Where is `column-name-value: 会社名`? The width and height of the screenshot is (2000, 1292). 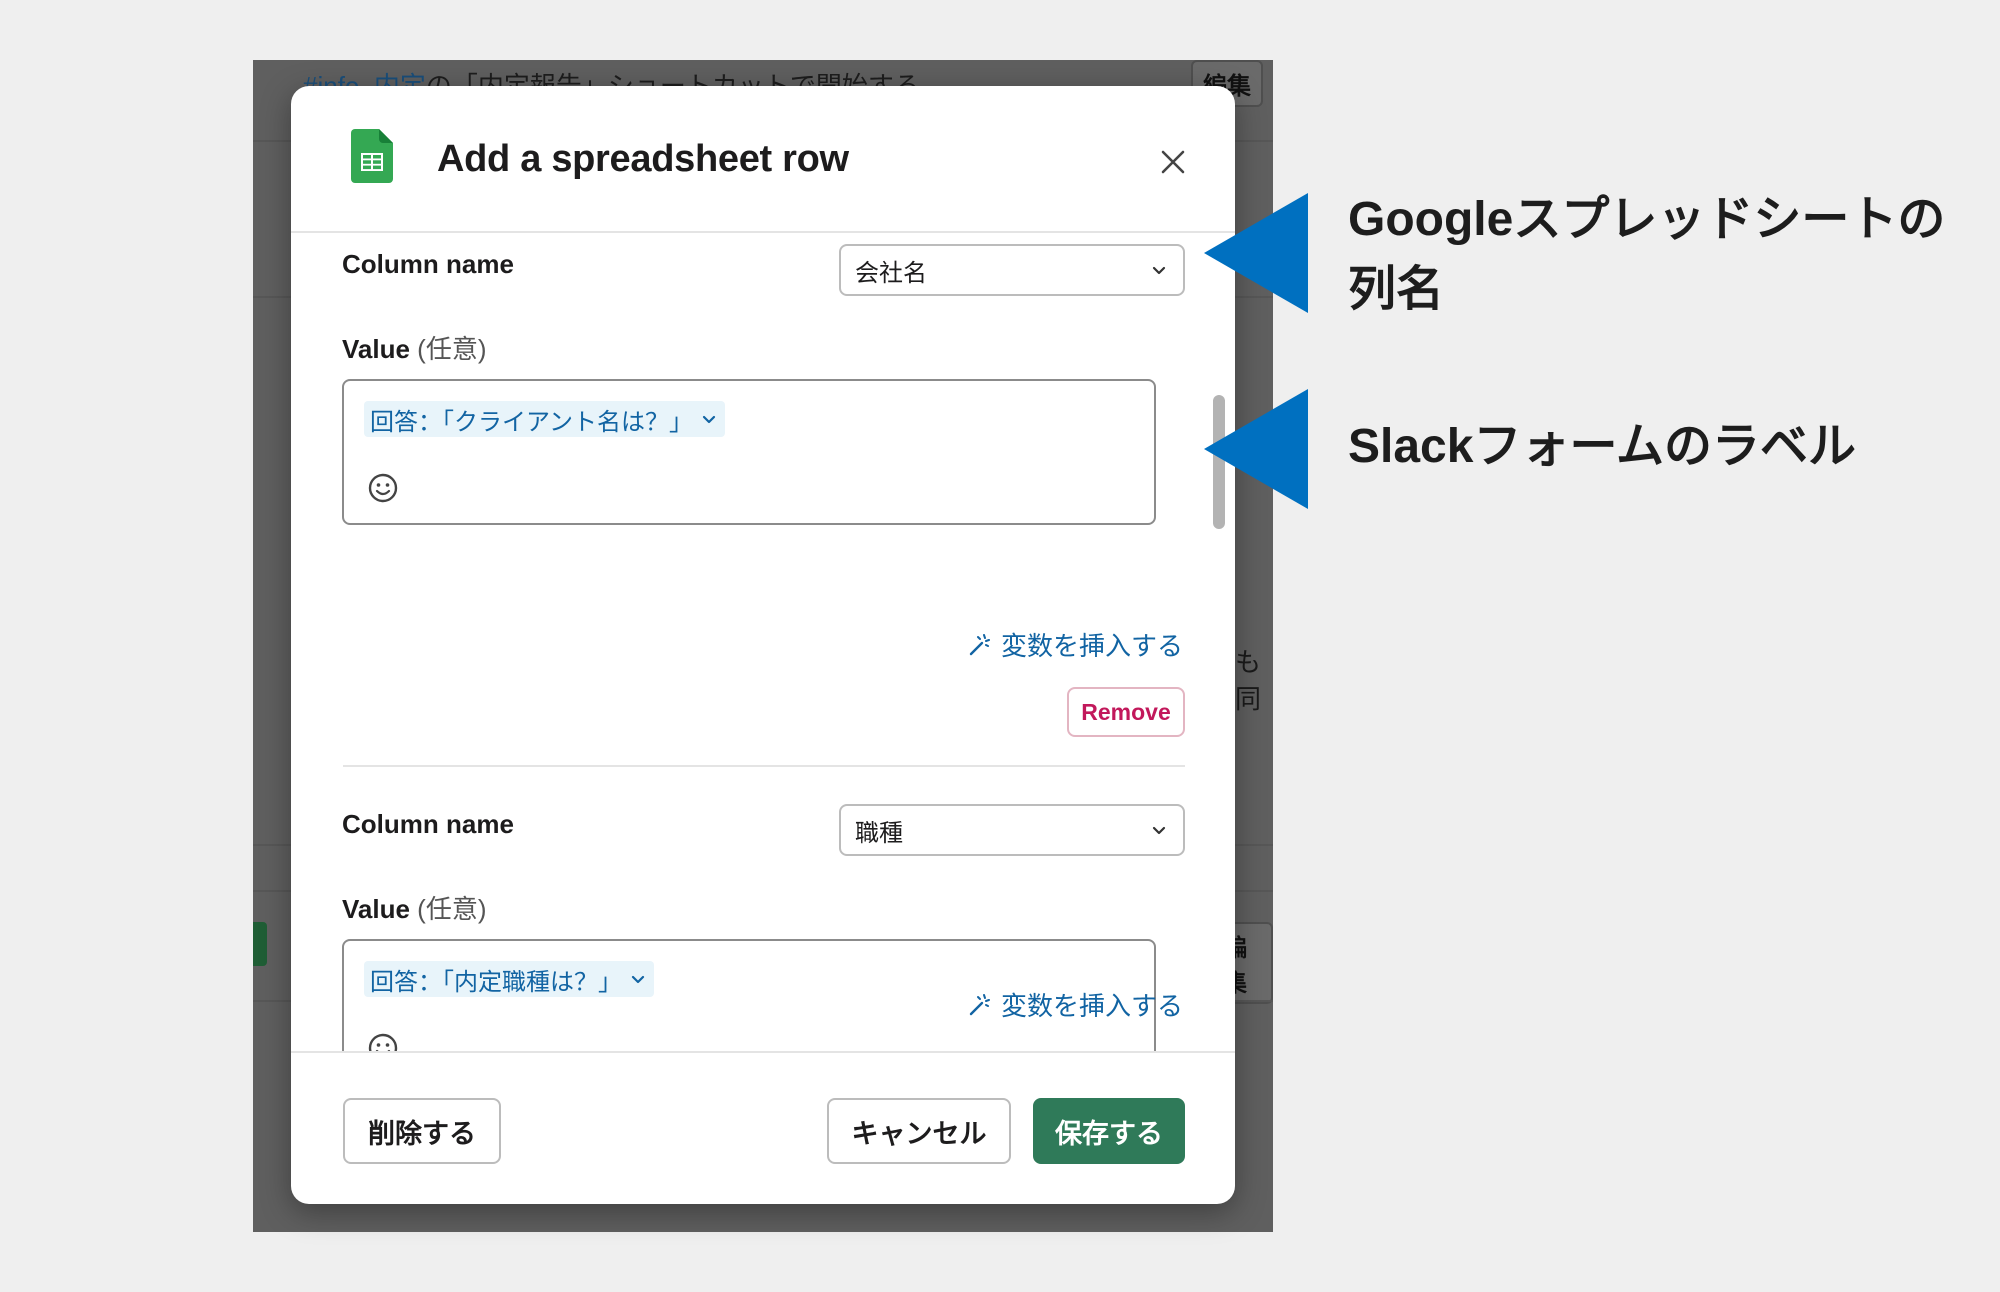 column-name-value: 会社名 is located at coordinates (891, 273).